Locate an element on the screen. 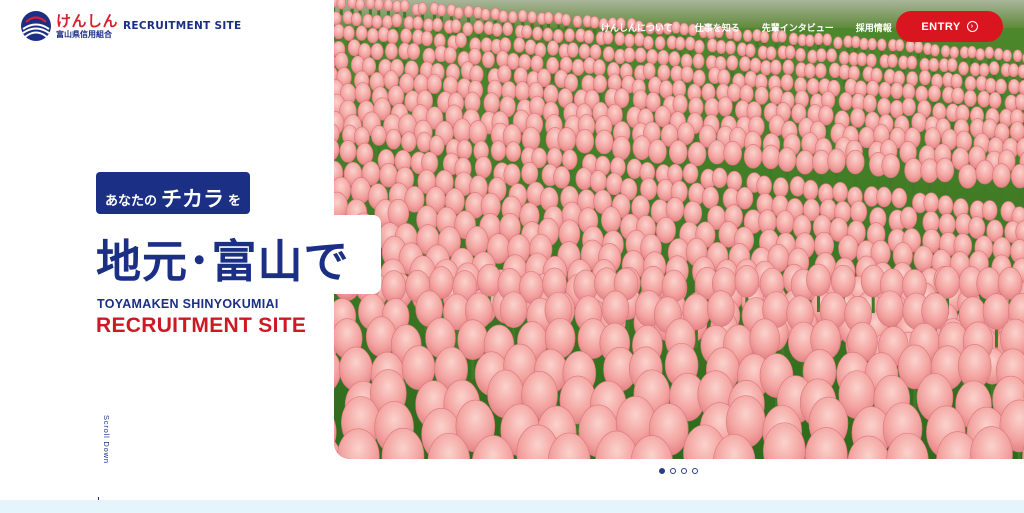 This screenshot has height=513, width=1024. slider-pagination is located at coordinates (681, 471).